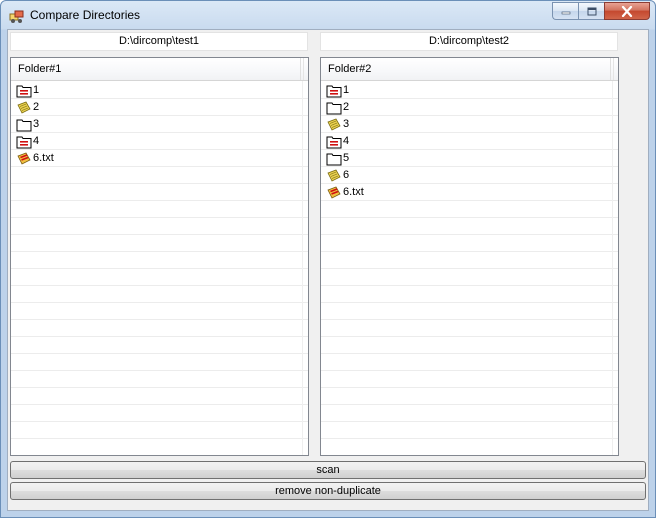 Image resolution: width=656 pixels, height=518 pixels. Describe the element at coordinates (346, 158) in the screenshot. I see `list-item-label: 5` at that location.